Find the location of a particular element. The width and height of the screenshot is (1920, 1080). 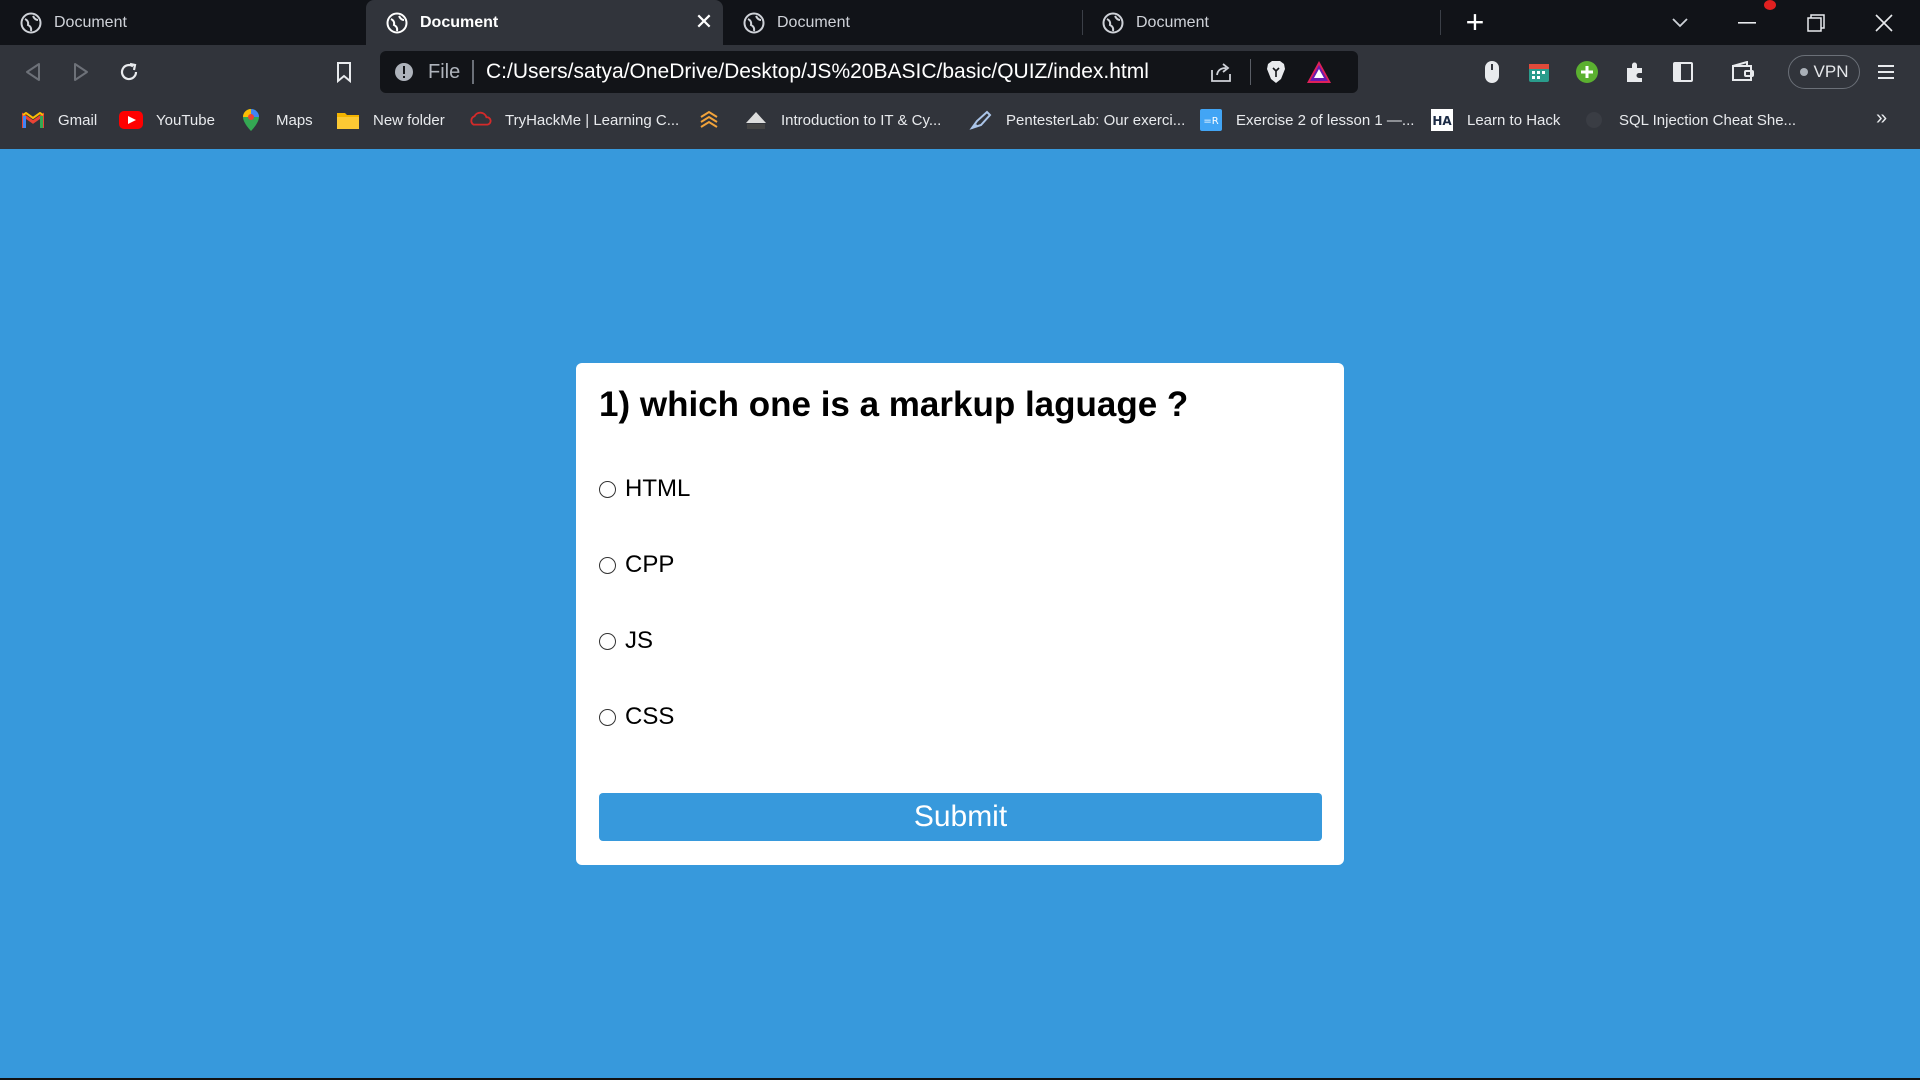

scheme-label: File is located at coordinates (444, 72).